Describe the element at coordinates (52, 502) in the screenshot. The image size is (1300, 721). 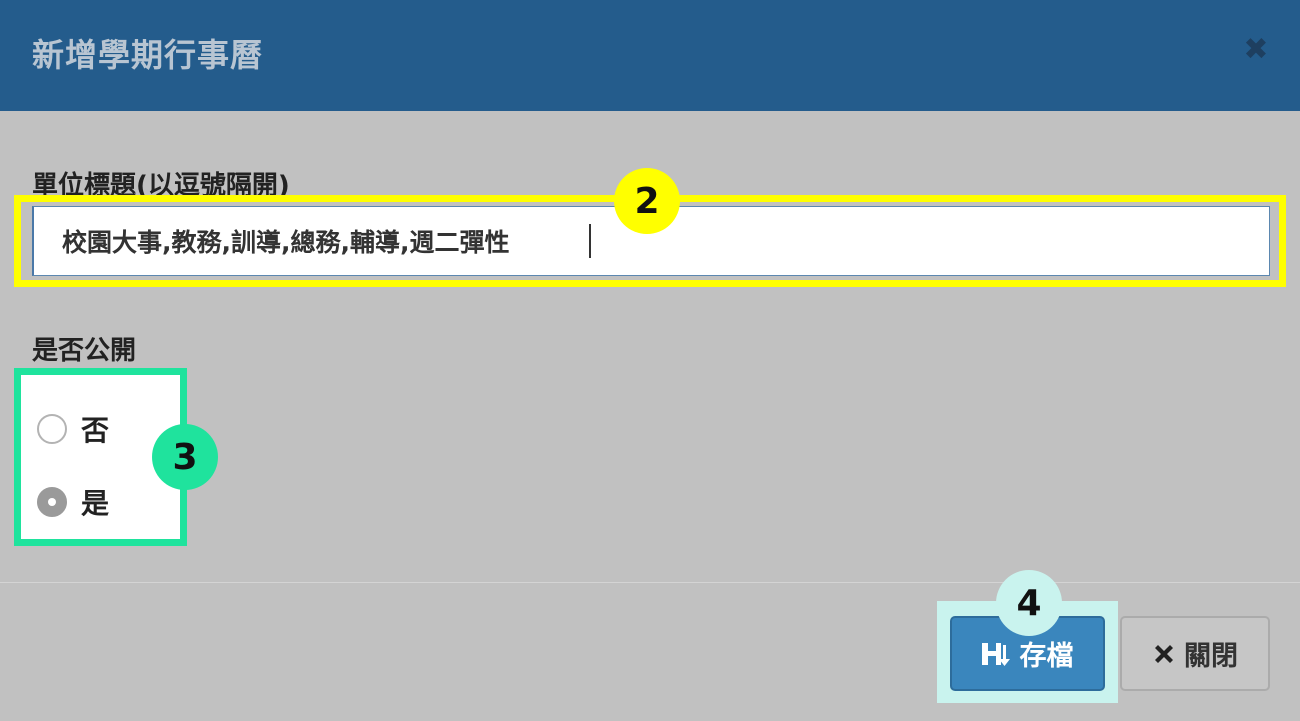
I see `radio-button-yes` at that location.